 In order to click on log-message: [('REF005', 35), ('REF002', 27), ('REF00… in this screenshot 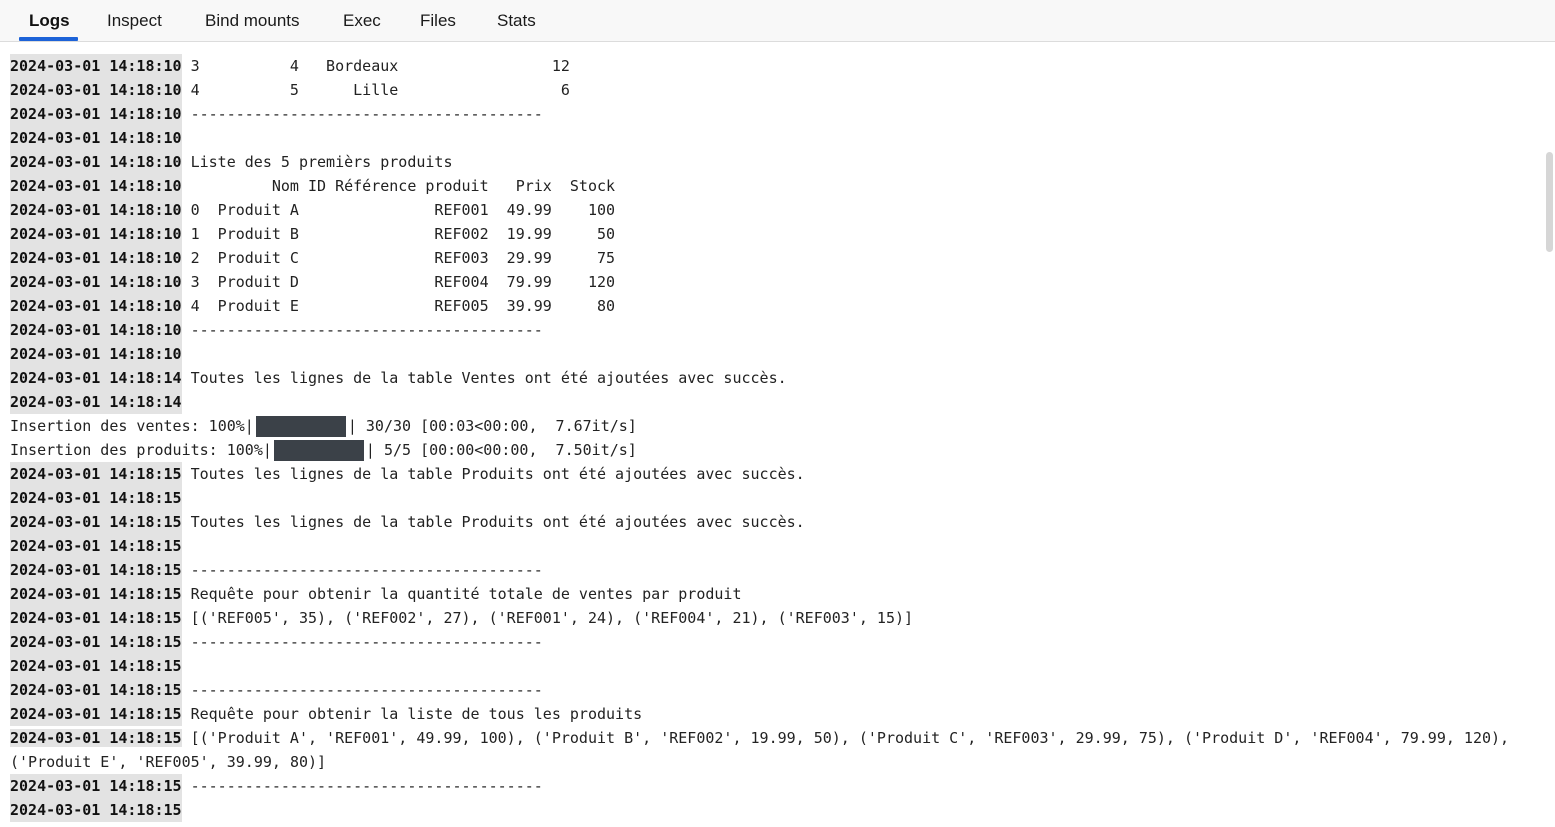, I will do `click(552, 618)`.